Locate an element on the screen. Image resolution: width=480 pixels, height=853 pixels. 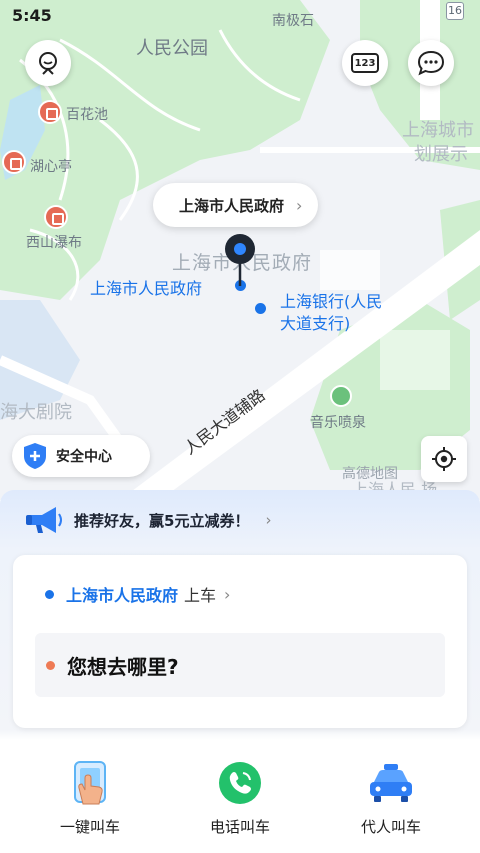
map-label-bank-line2: 大道支行) is located at coordinates (315, 322).